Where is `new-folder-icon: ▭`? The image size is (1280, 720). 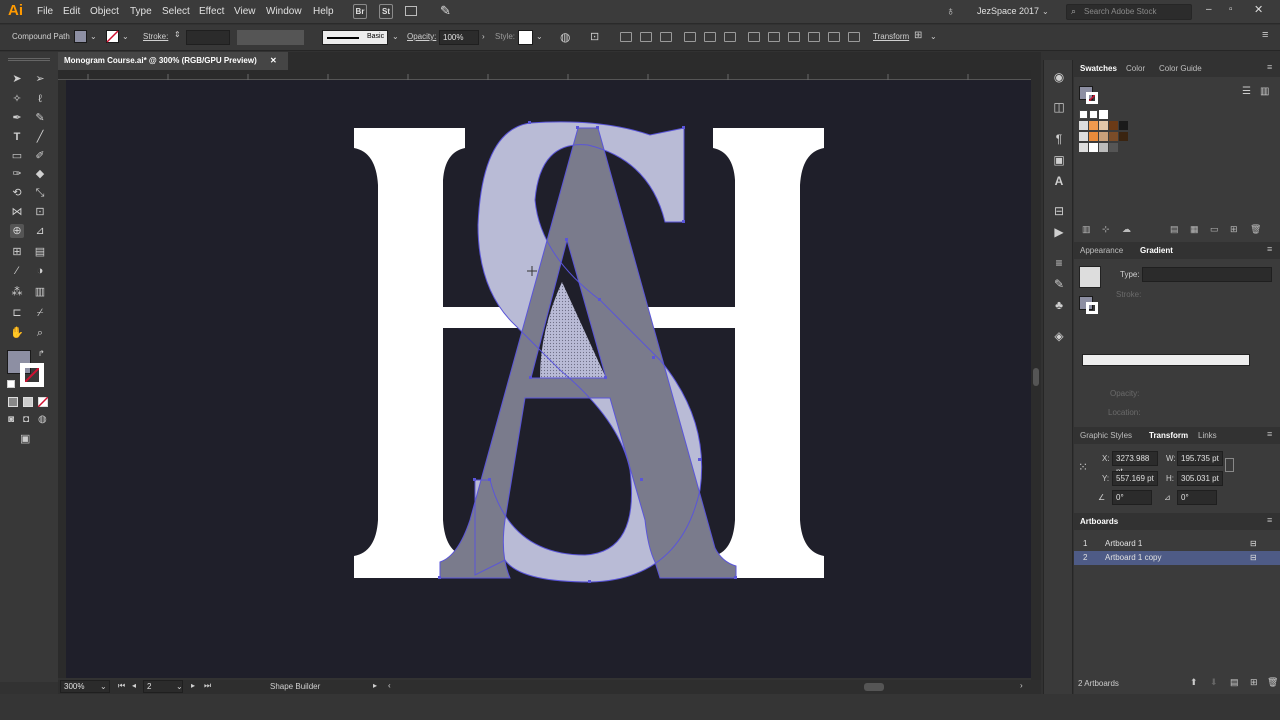 new-folder-icon: ▭ is located at coordinates (1214, 229).